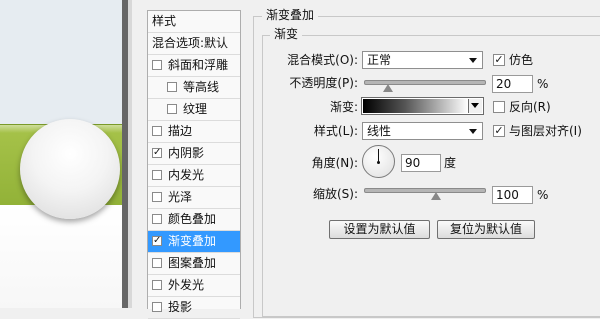 The width and height of the screenshot is (600, 319). Describe the element at coordinates (543, 195) in the screenshot. I see `scale-unit: %` at that location.